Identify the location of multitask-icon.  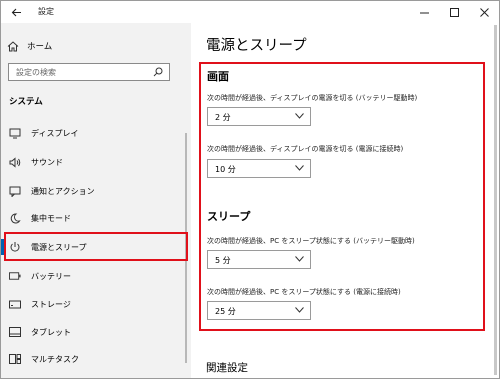
(15, 359).